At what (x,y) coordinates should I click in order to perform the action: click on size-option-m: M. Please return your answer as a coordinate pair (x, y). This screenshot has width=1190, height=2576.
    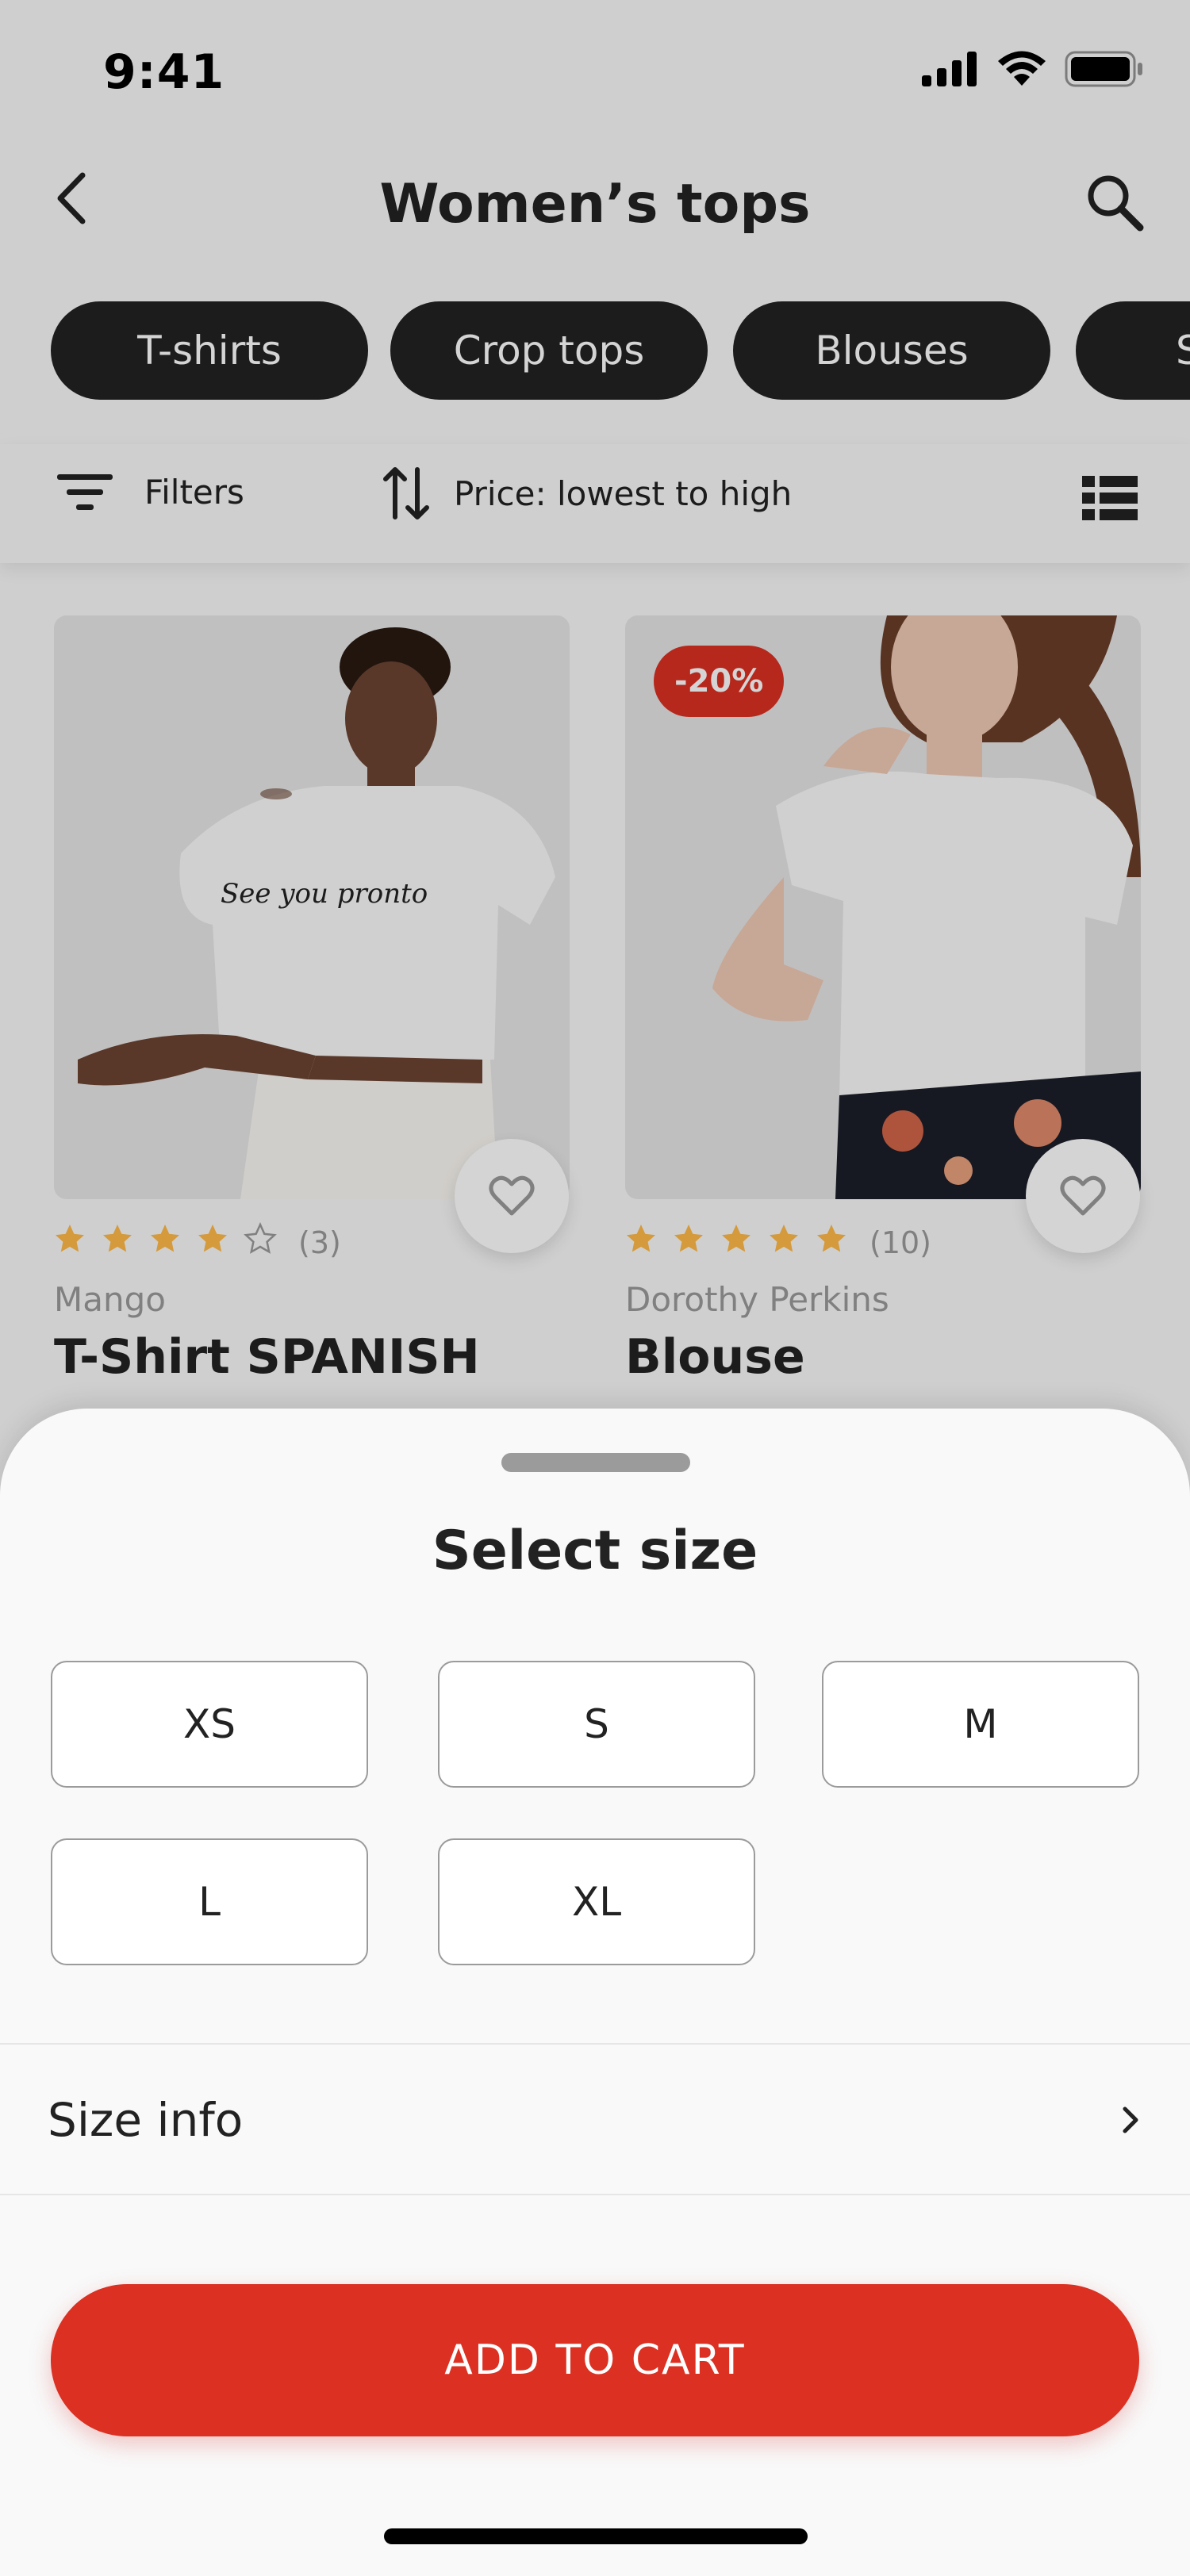
    Looking at the image, I should click on (980, 1725).